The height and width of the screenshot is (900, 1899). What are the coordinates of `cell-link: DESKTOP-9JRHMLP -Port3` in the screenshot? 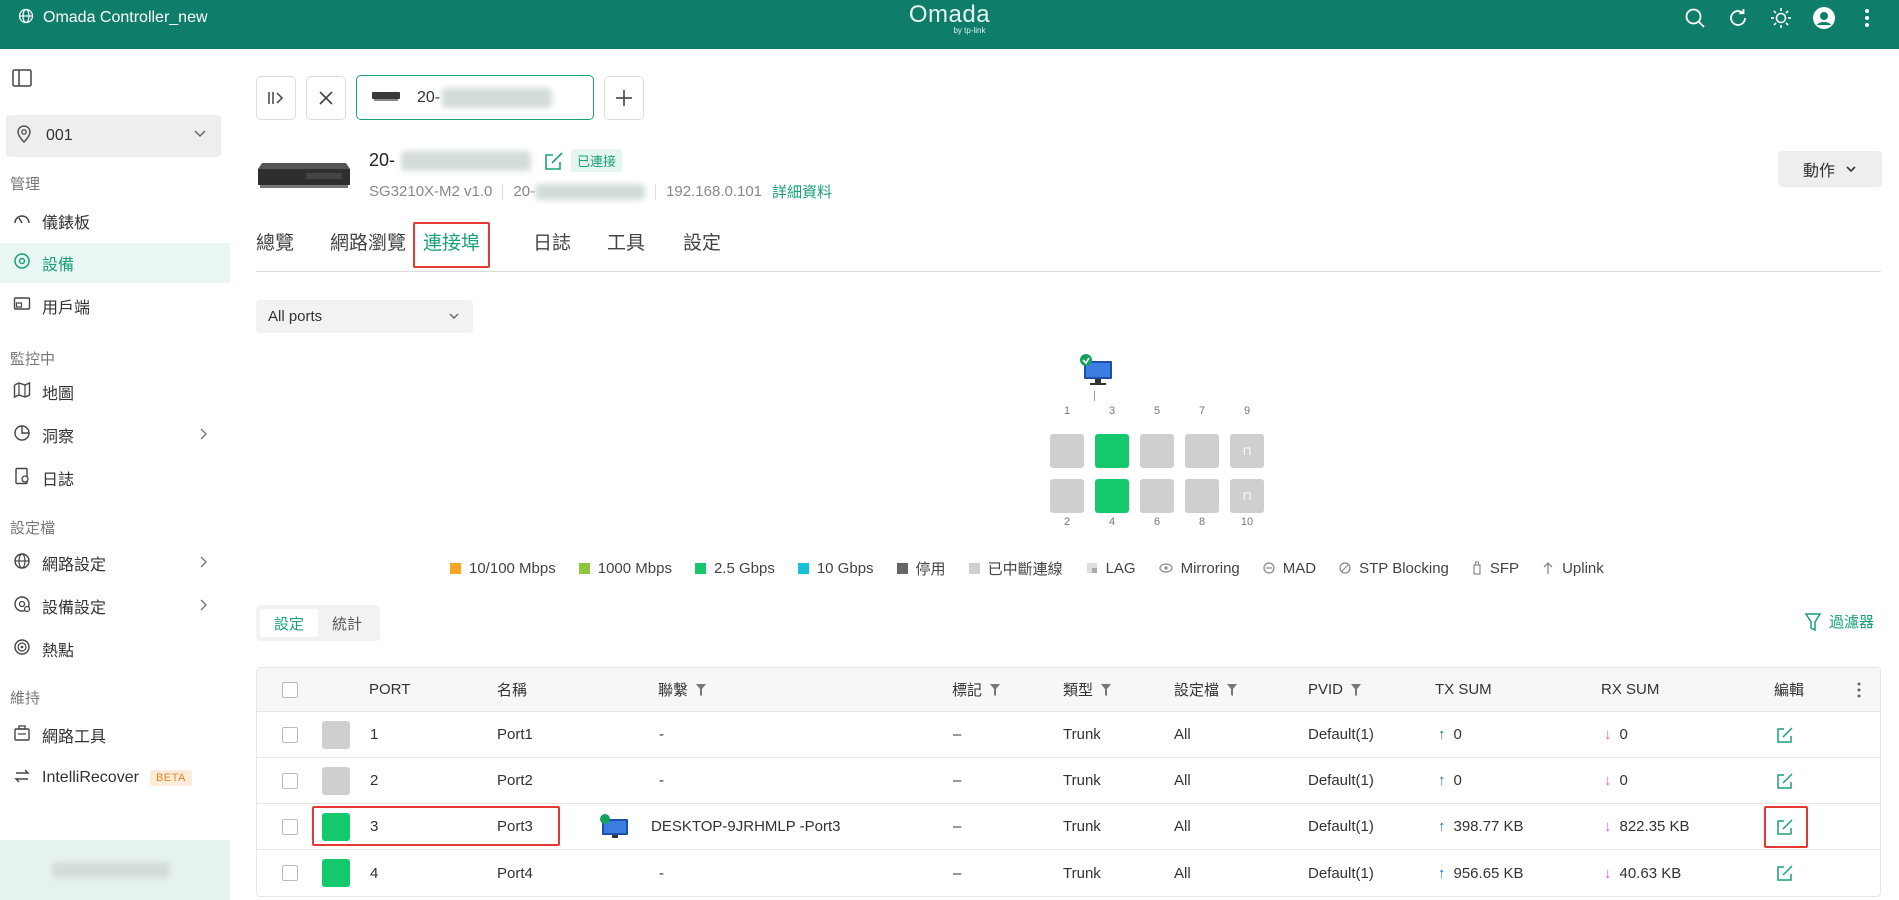 It's located at (746, 826).